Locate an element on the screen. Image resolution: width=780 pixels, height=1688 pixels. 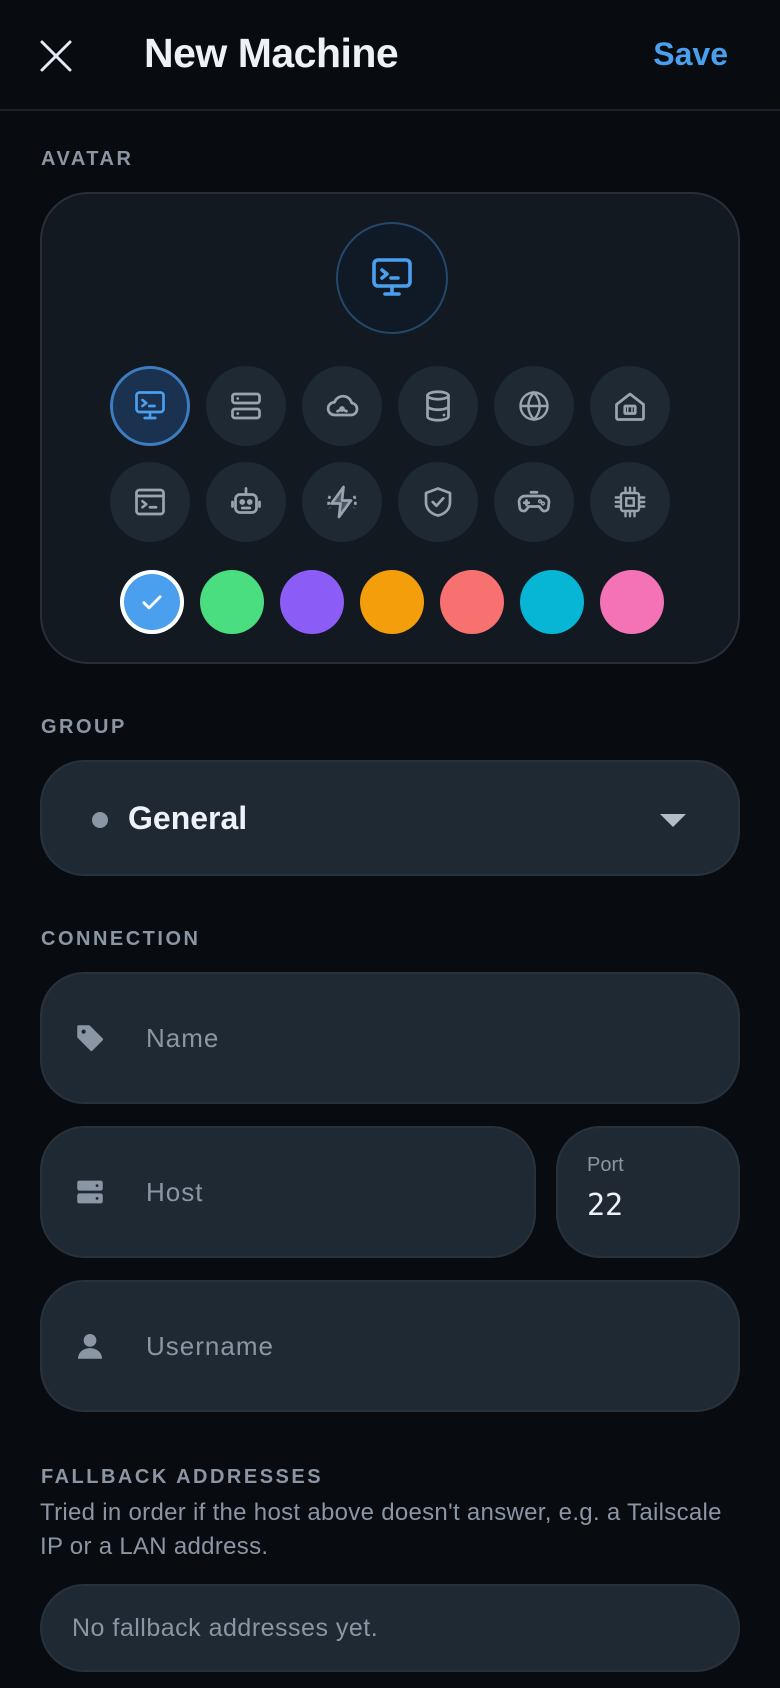
username-field is located at coordinates (390, 1346).